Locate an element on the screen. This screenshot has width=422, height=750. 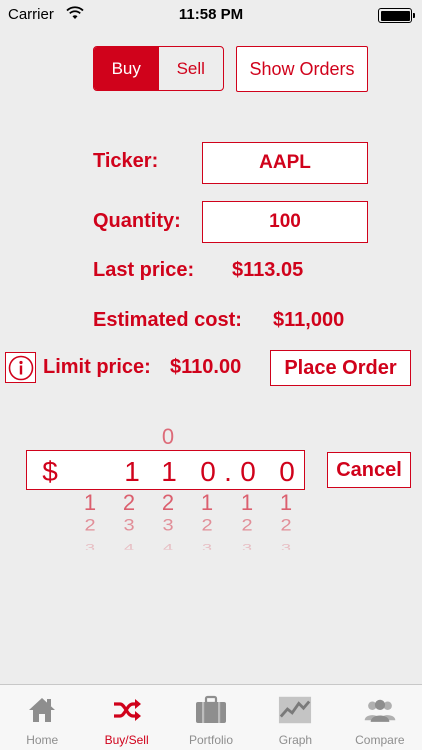
picker-row-below-2: 2 3 3 2 2 2 is located at coordinates (211, 525).